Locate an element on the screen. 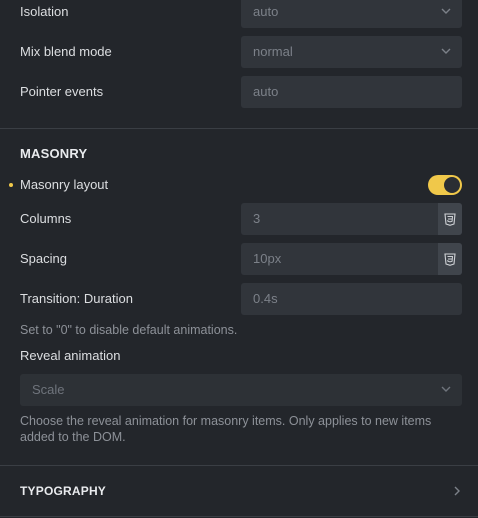 The image size is (478, 518). columns-input: 3 is located at coordinates (351, 219).